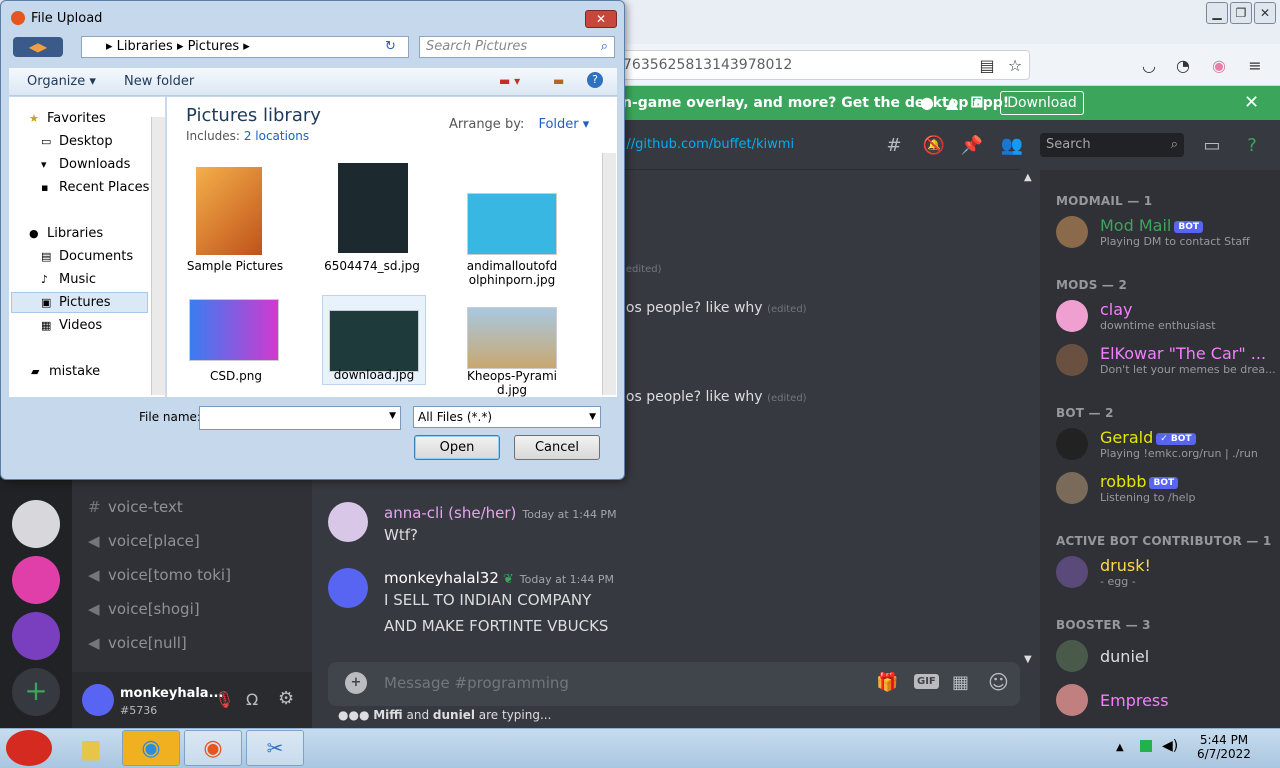  I want to click on menu-icon: ≡, so click(1255, 65).